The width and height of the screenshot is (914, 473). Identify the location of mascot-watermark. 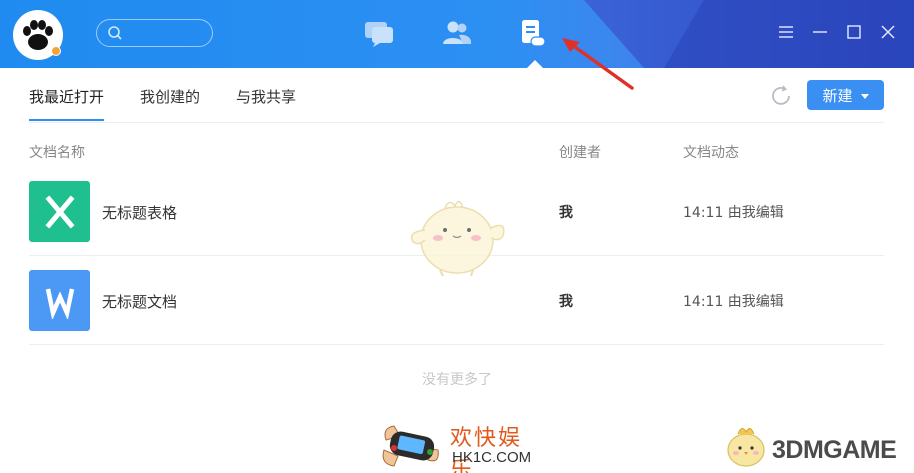
(457, 238).